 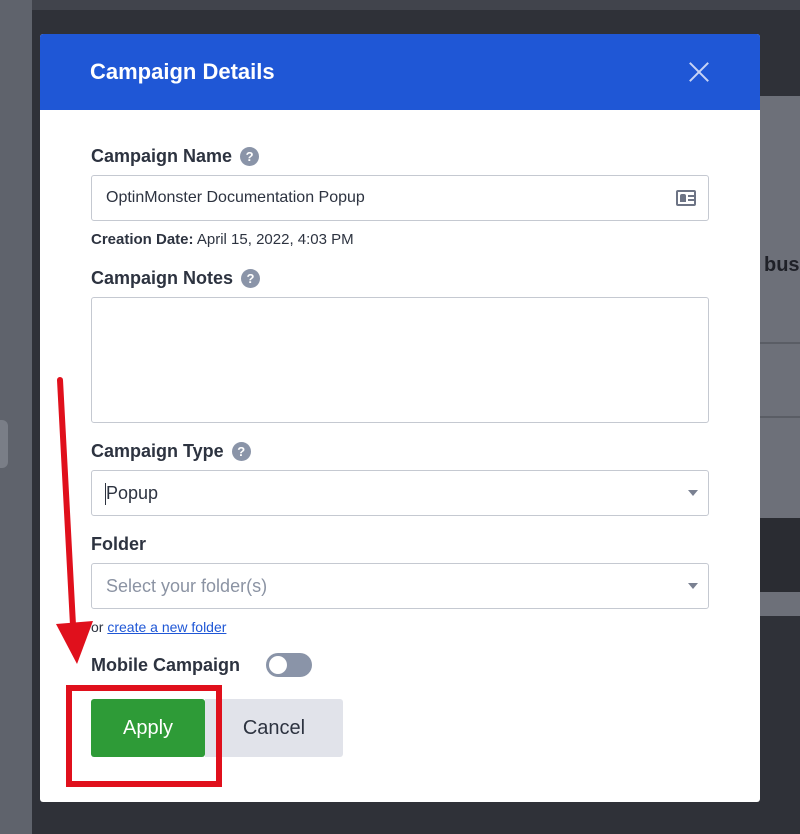 What do you see at coordinates (132, 492) in the screenshot?
I see `campaign-type-value: Popup` at bounding box center [132, 492].